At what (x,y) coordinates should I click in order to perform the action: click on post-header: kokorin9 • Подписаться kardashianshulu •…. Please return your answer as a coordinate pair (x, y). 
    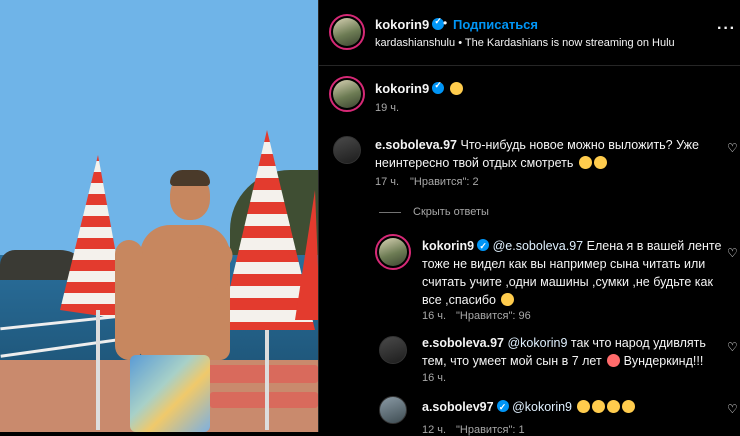
    Looking at the image, I should click on (529, 33).